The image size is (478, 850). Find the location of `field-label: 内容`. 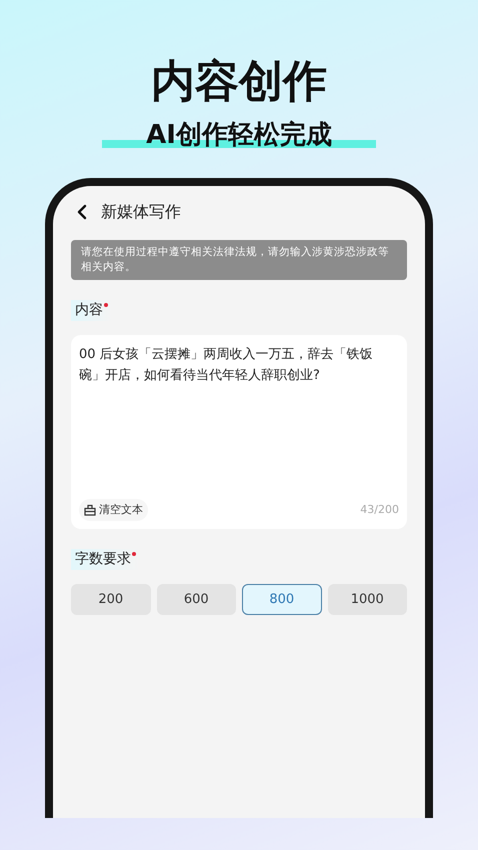

field-label: 内容 is located at coordinates (89, 310).